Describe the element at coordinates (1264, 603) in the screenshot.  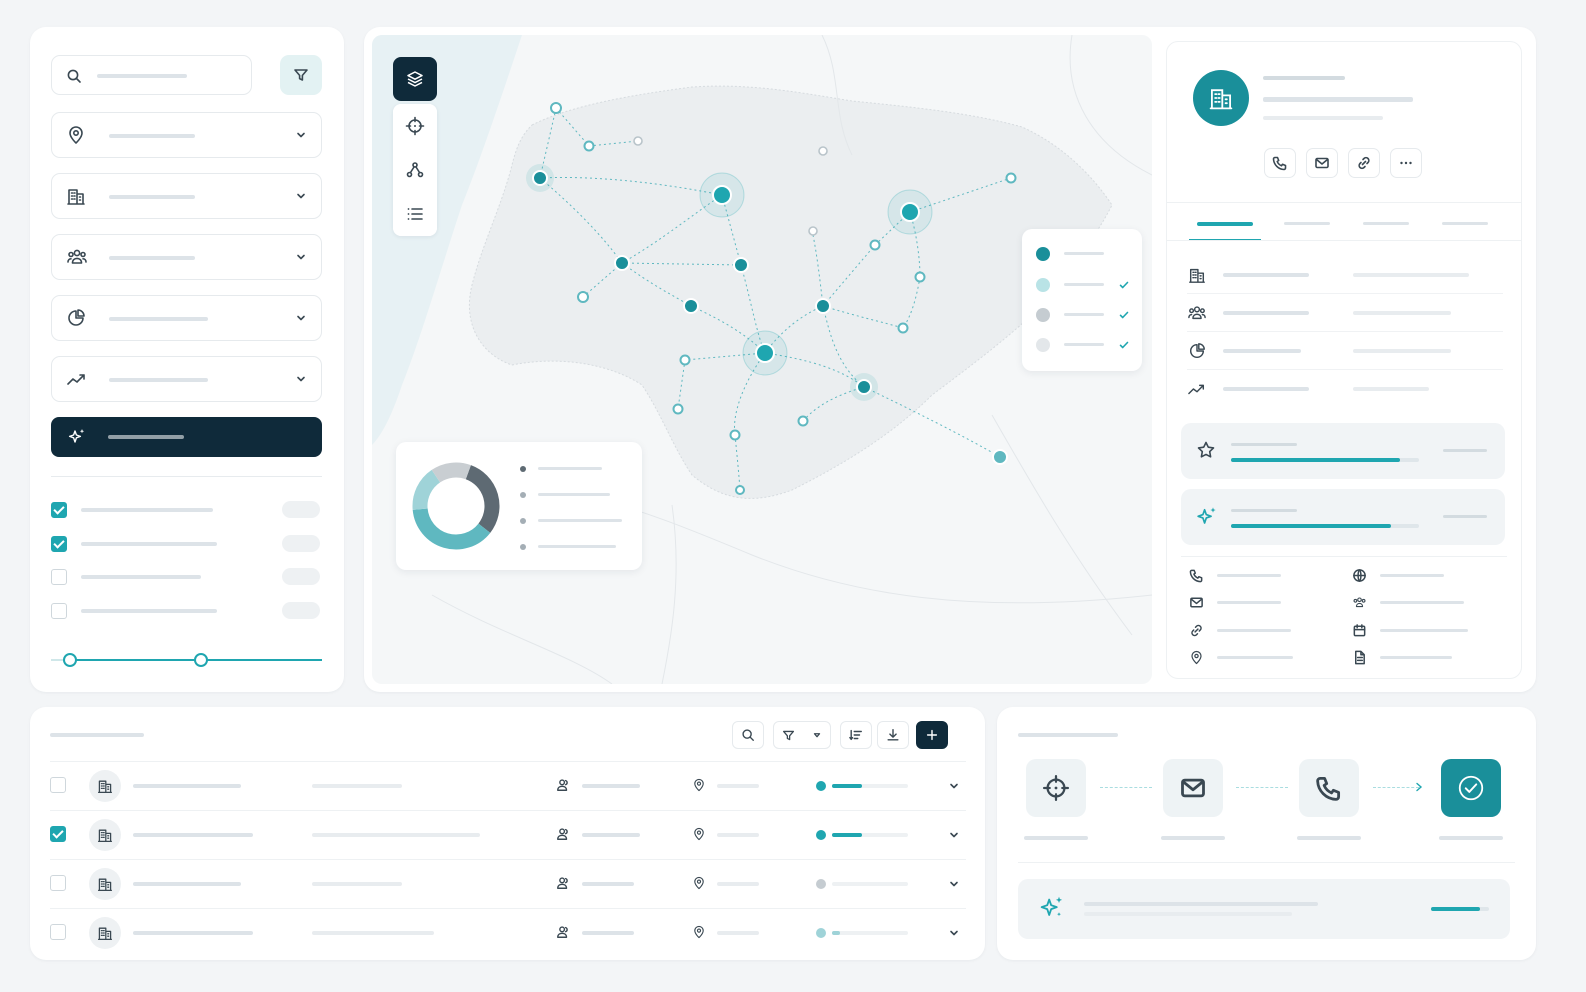
I see `contact-email` at that location.